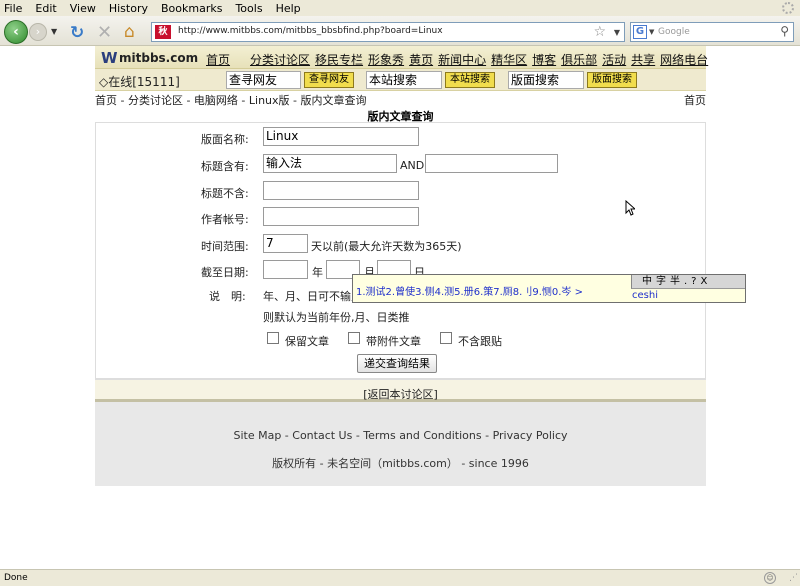  I want to click on back-to-board-link: [返回本讨论区], so click(400, 394).